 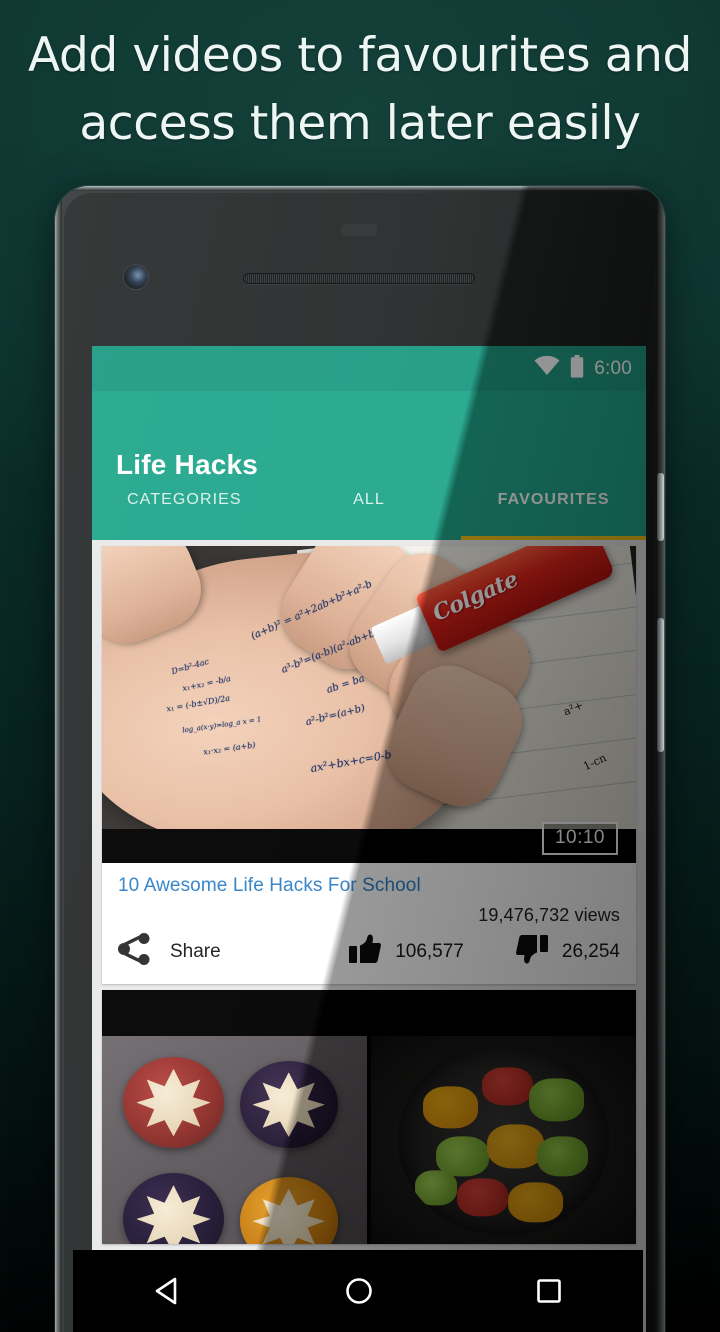 I want to click on earpiece-speaker, so click(x=359, y=278).